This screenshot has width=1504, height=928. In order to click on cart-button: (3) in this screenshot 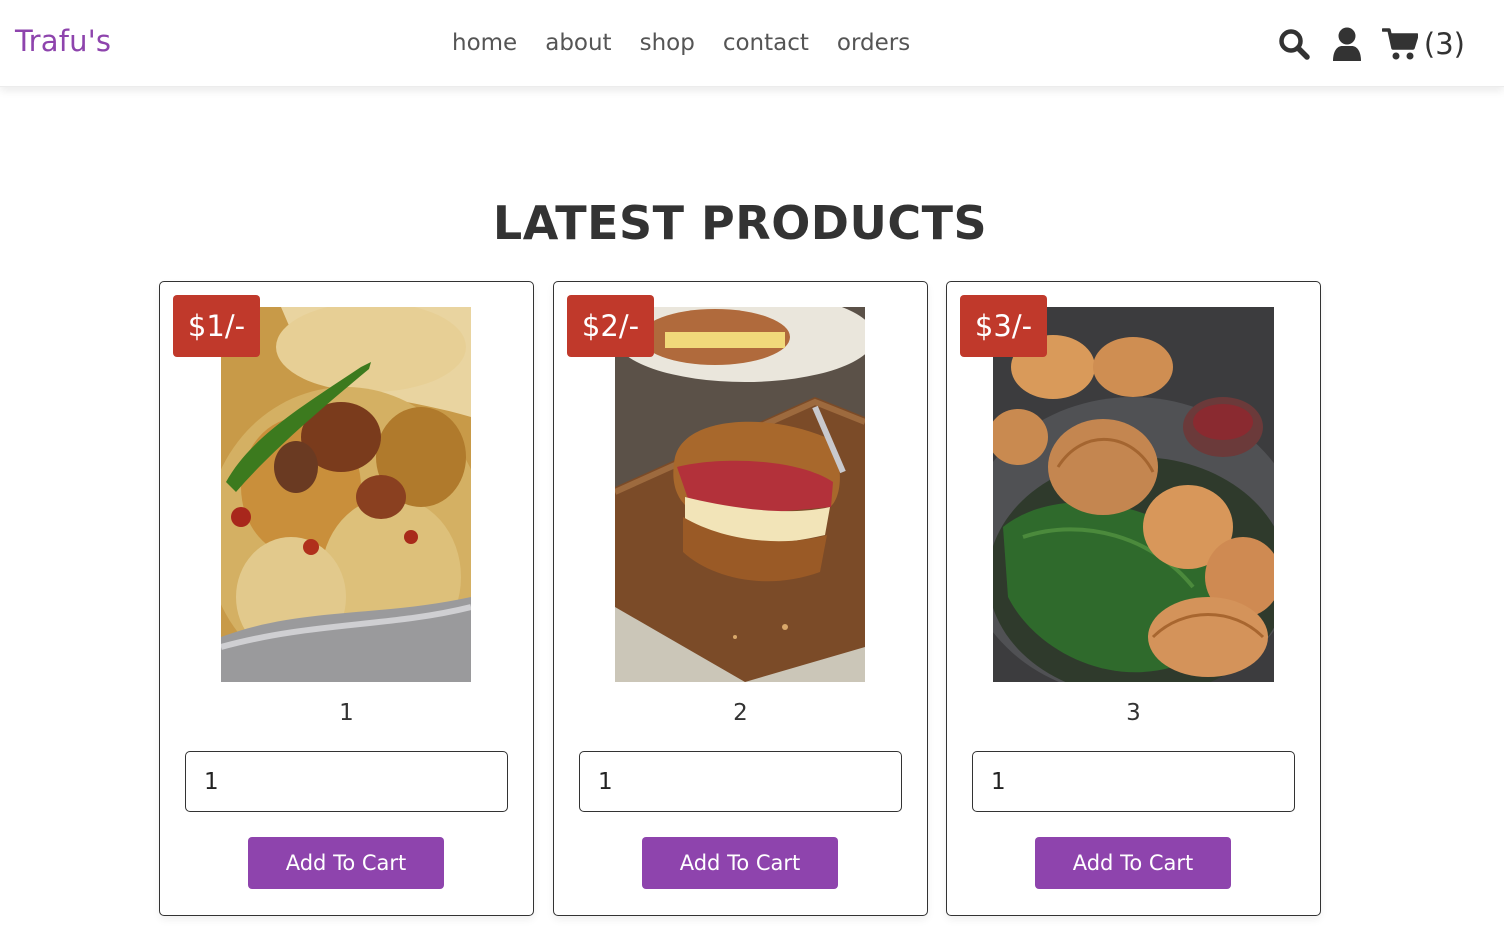, I will do `click(1423, 44)`.